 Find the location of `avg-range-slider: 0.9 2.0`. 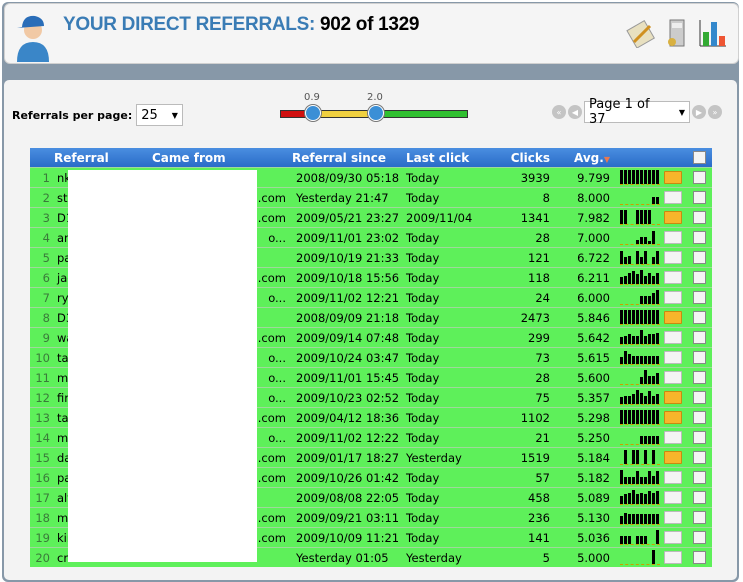

avg-range-slider: 0.9 2.0 is located at coordinates (375, 107).